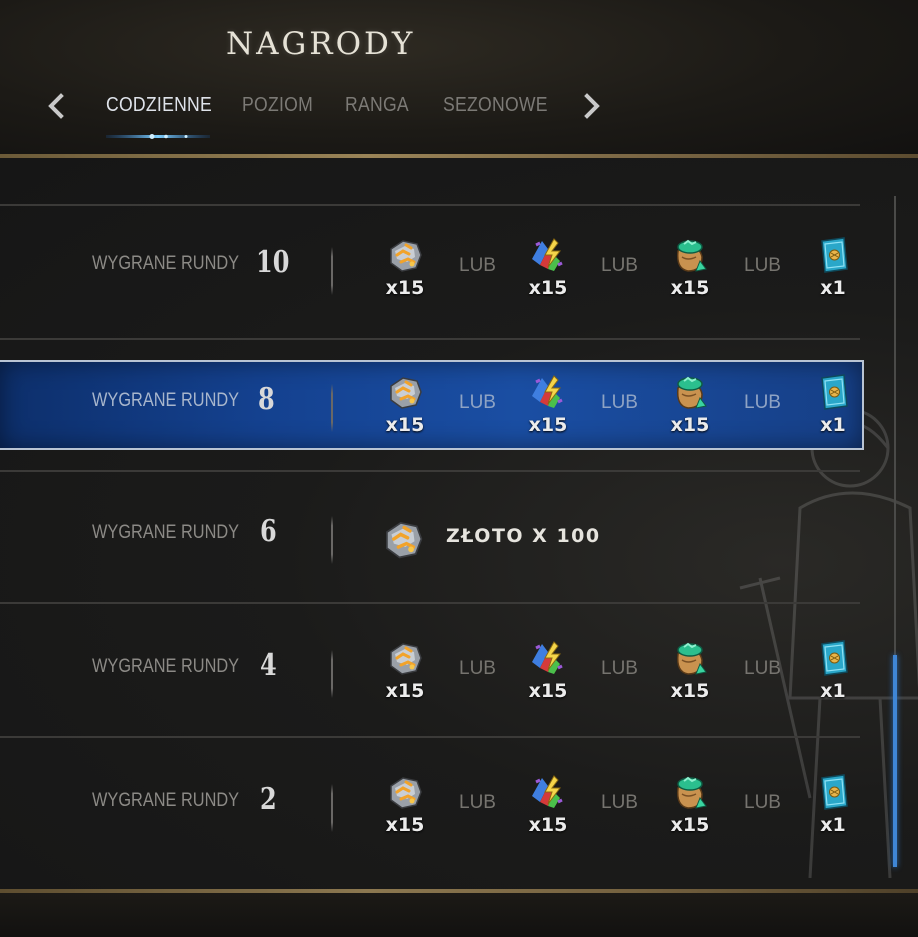 The width and height of the screenshot is (918, 937). I want to click on scrollbar-thumb, so click(895, 761).